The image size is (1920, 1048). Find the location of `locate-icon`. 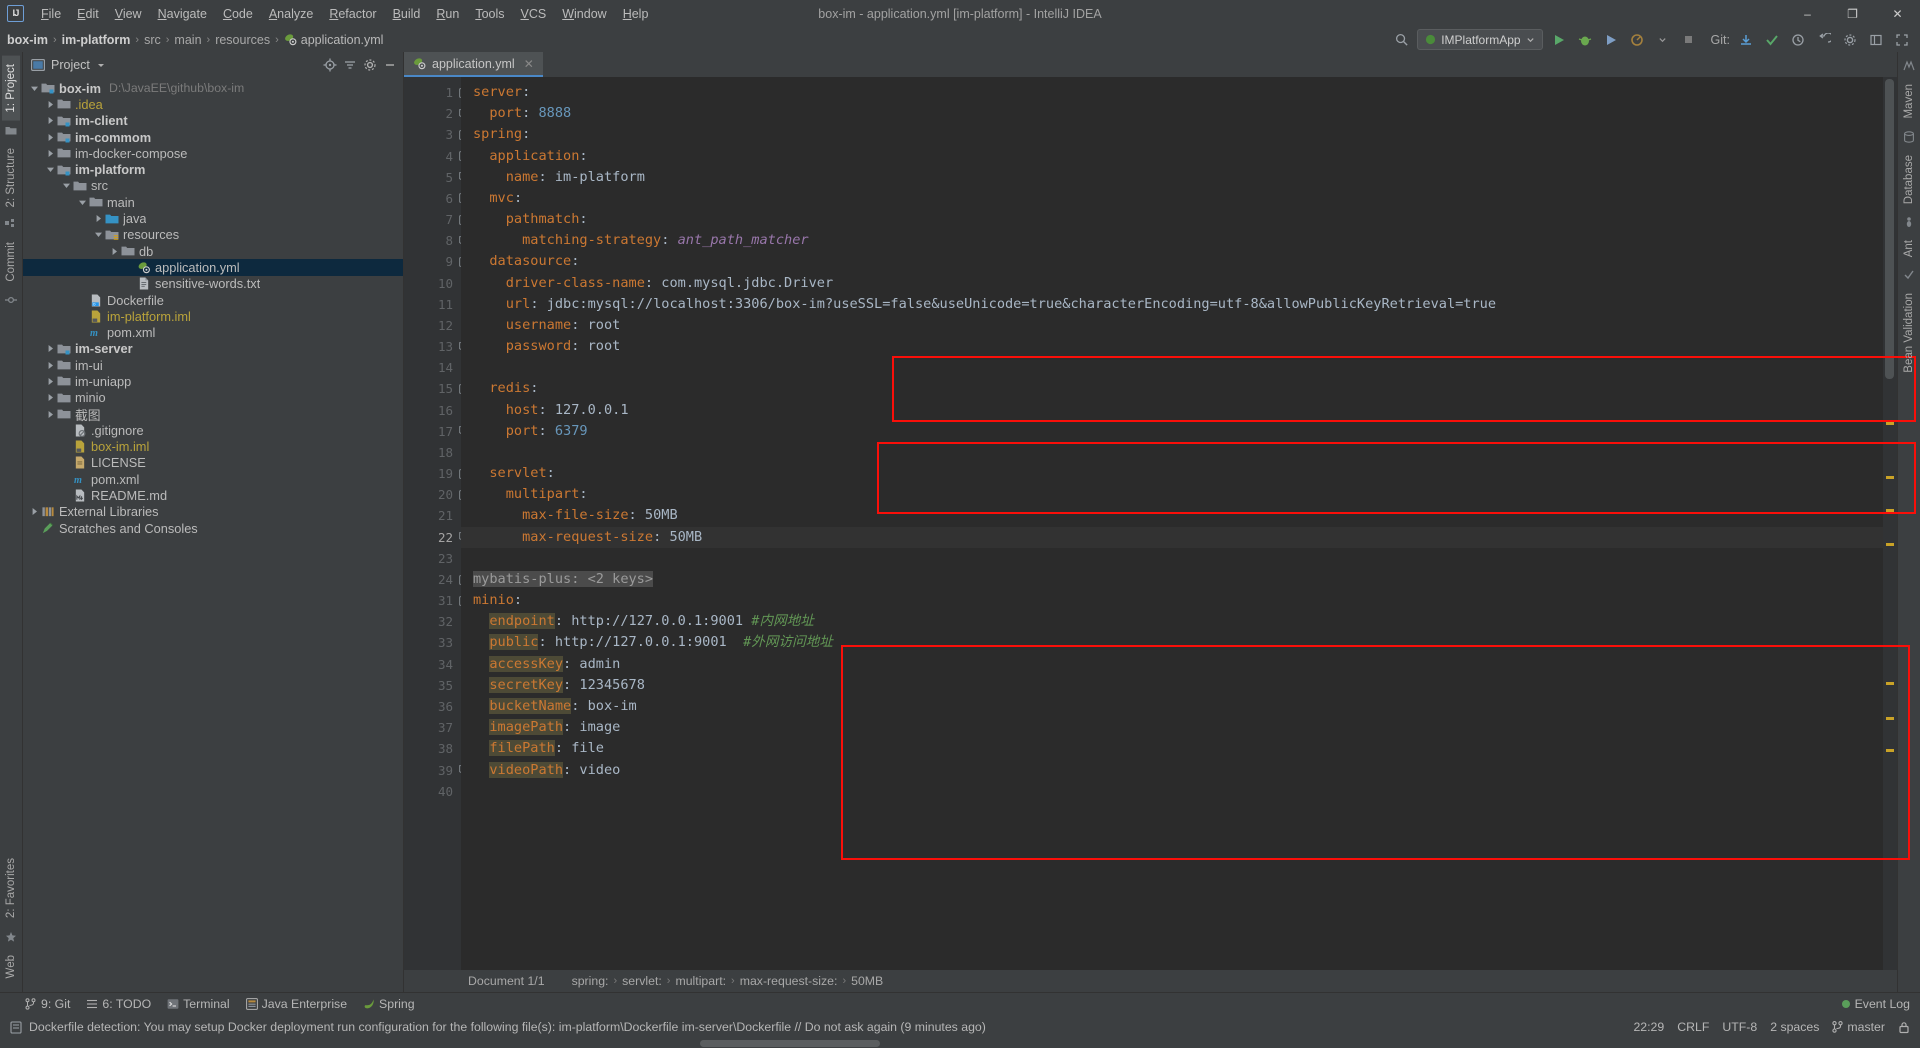

locate-icon is located at coordinates (330, 65).